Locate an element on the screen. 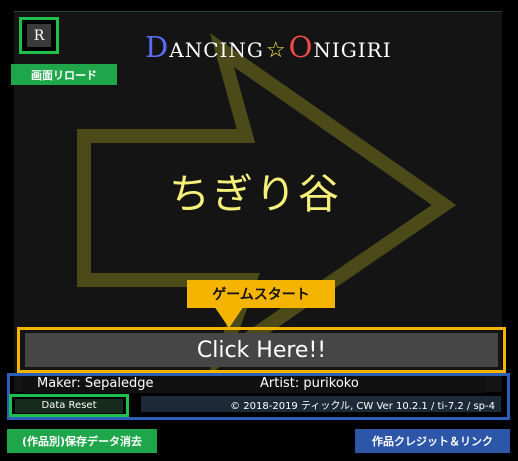 This screenshot has height=461, width=518. title-word-dancing: ANCING is located at coordinates (216, 50).